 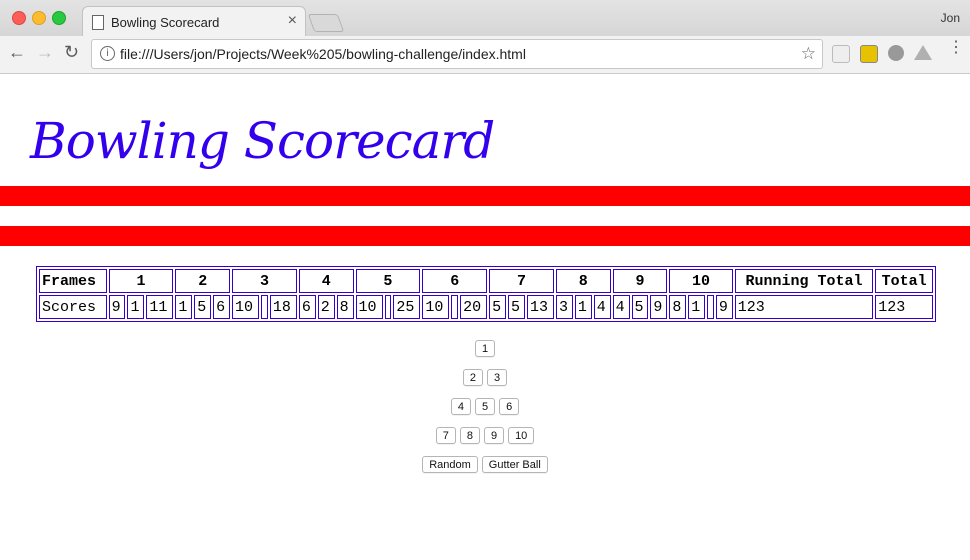 What do you see at coordinates (509, 406) in the screenshot?
I see `pin-button-6: 6` at bounding box center [509, 406].